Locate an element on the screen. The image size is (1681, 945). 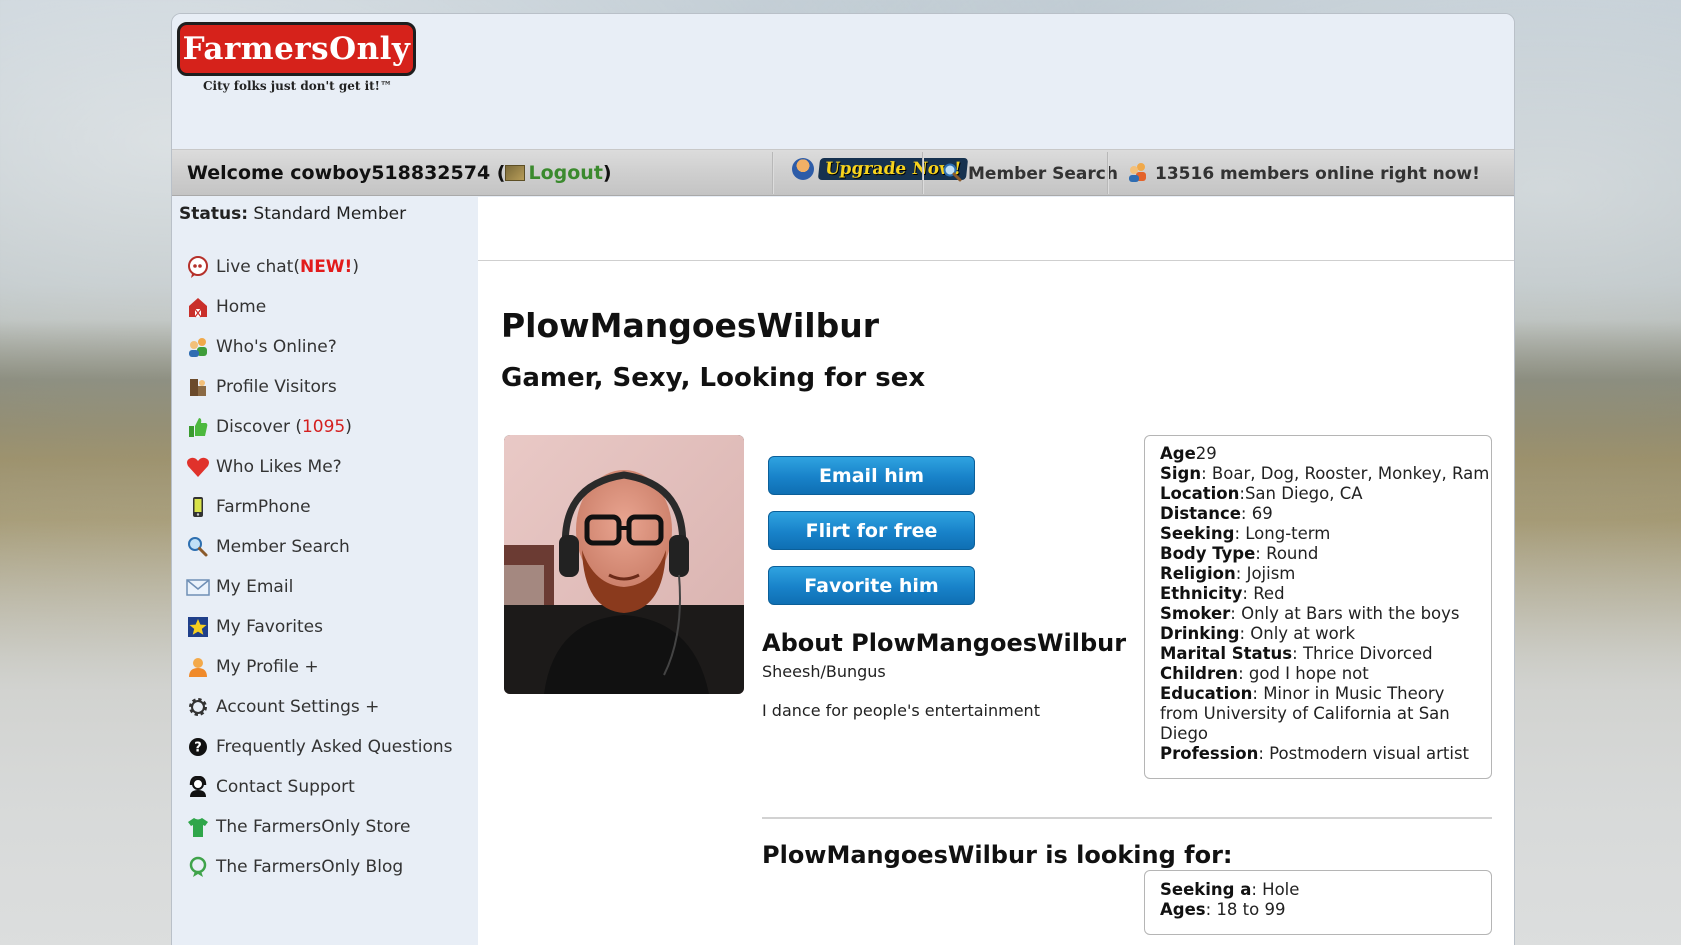
sidebar-item-member-search: Member Search is located at coordinates (319, 547).